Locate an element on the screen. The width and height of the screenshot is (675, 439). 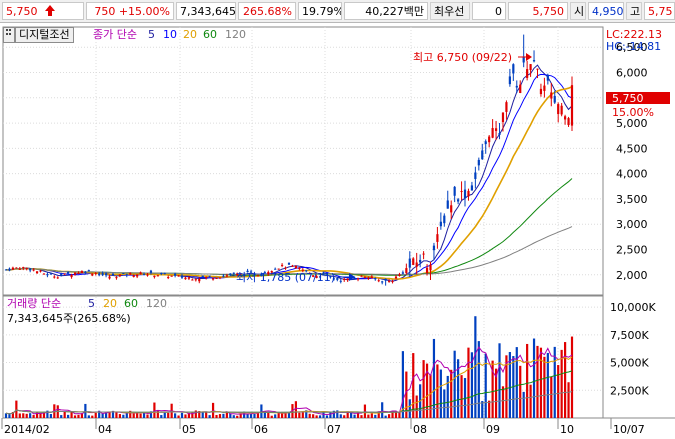
ask-price-cell: 5,750 is located at coordinates (538, 11).